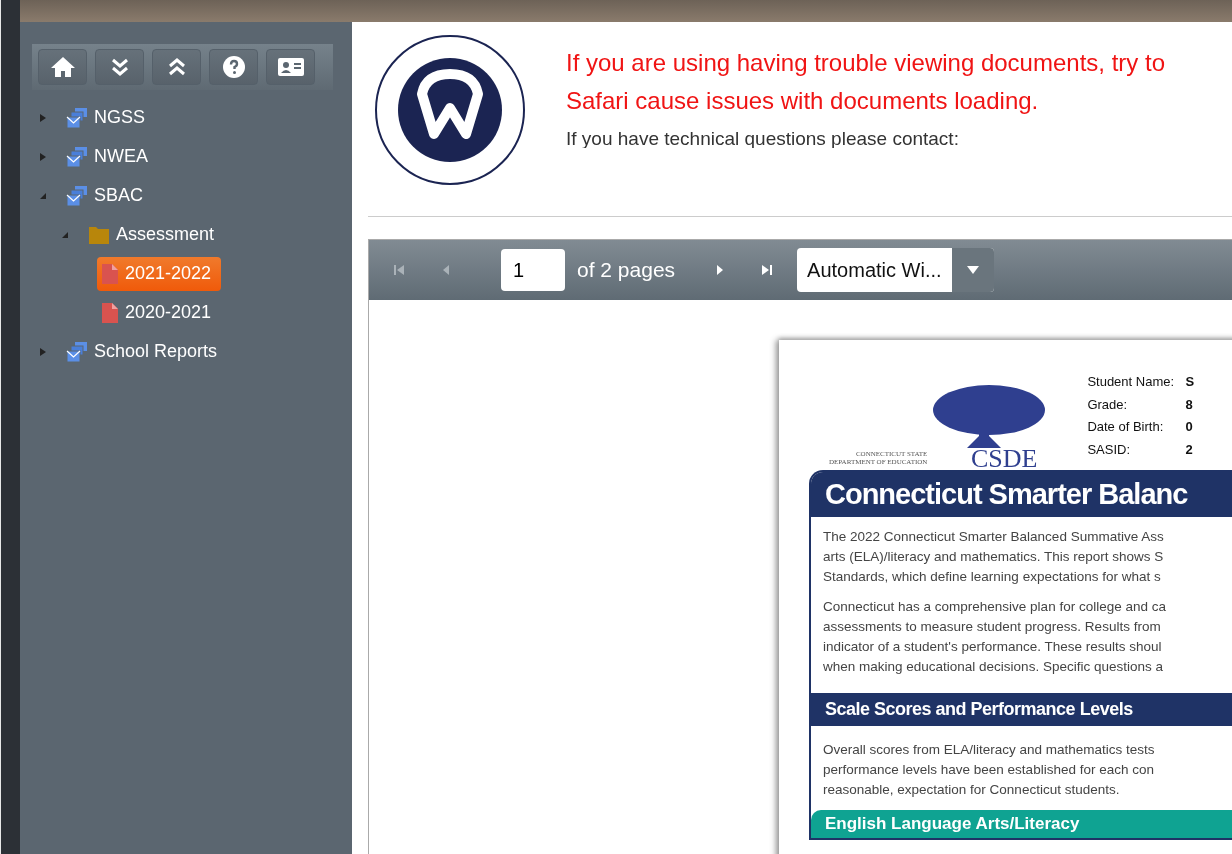  Describe the element at coordinates (972, 790) in the screenshot. I see `report-text-line: reasonable, expectation for Connecticut students.` at that location.